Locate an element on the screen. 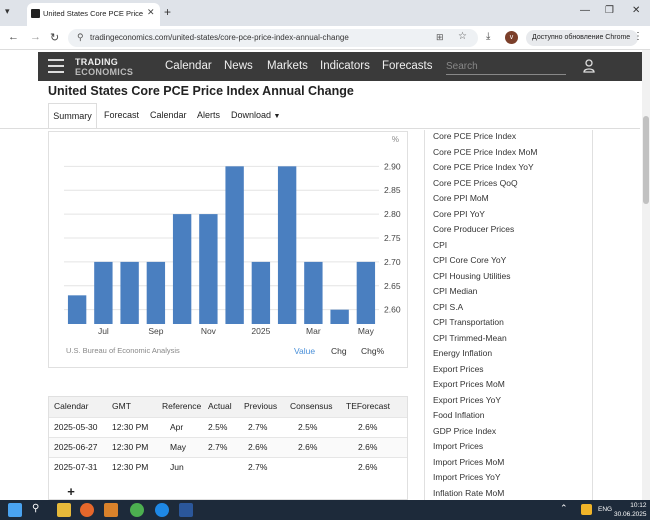  nav-indicators: Indicators is located at coordinates (345, 66).